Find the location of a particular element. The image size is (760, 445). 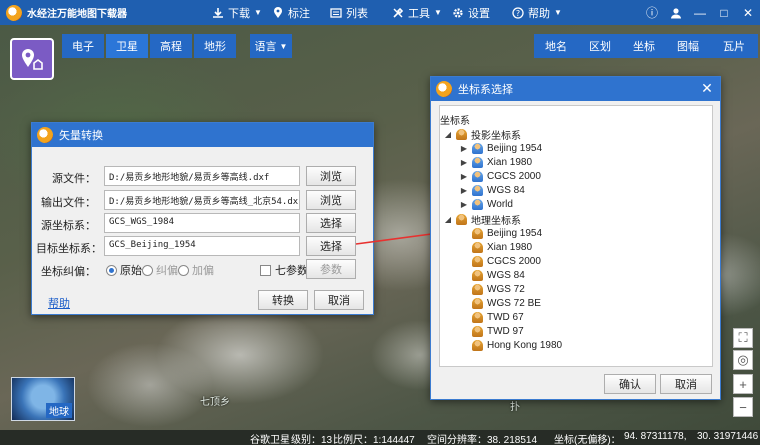

tab-tile: 瓦片 is located at coordinates (734, 46).